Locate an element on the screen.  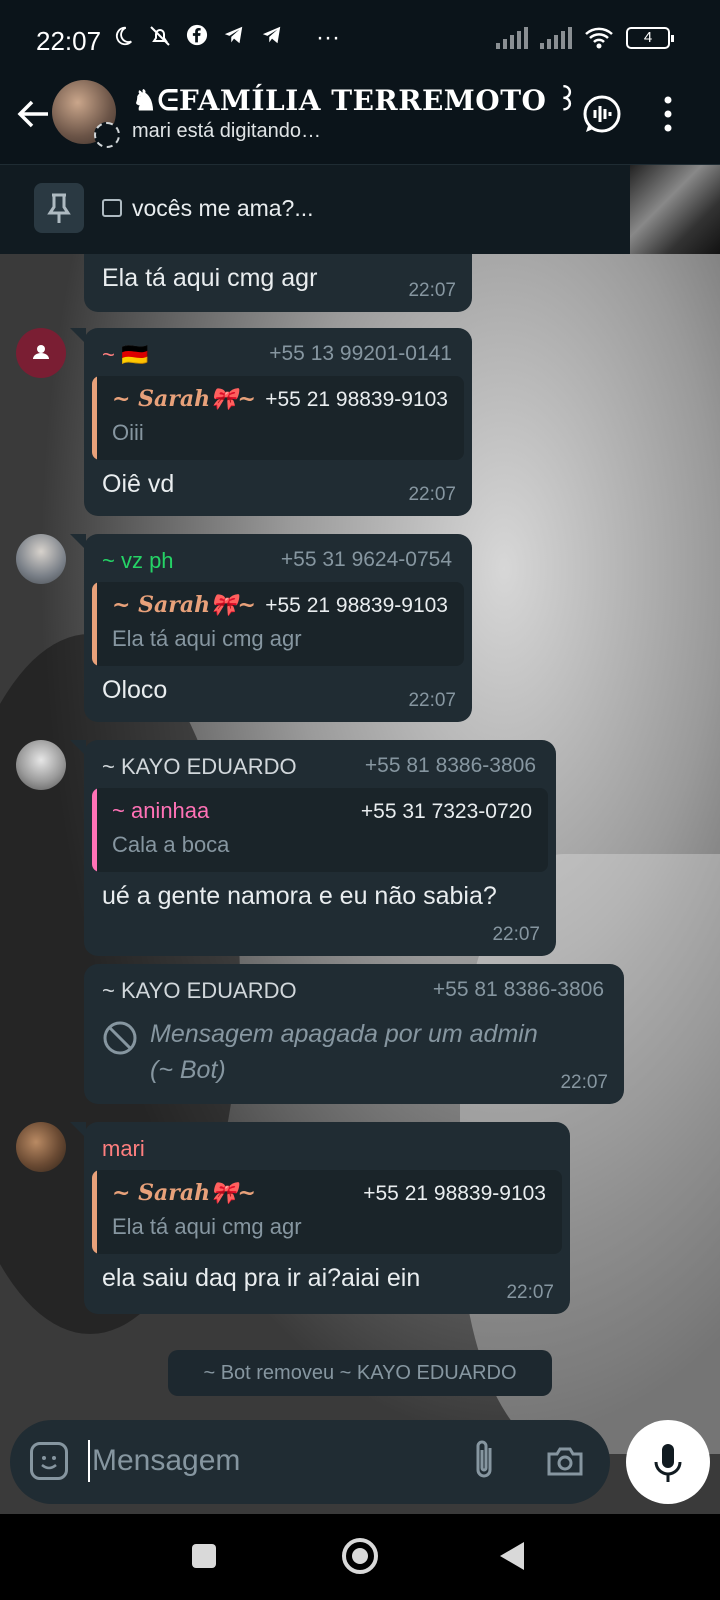
attach-icon is located at coordinates (485, 1461).